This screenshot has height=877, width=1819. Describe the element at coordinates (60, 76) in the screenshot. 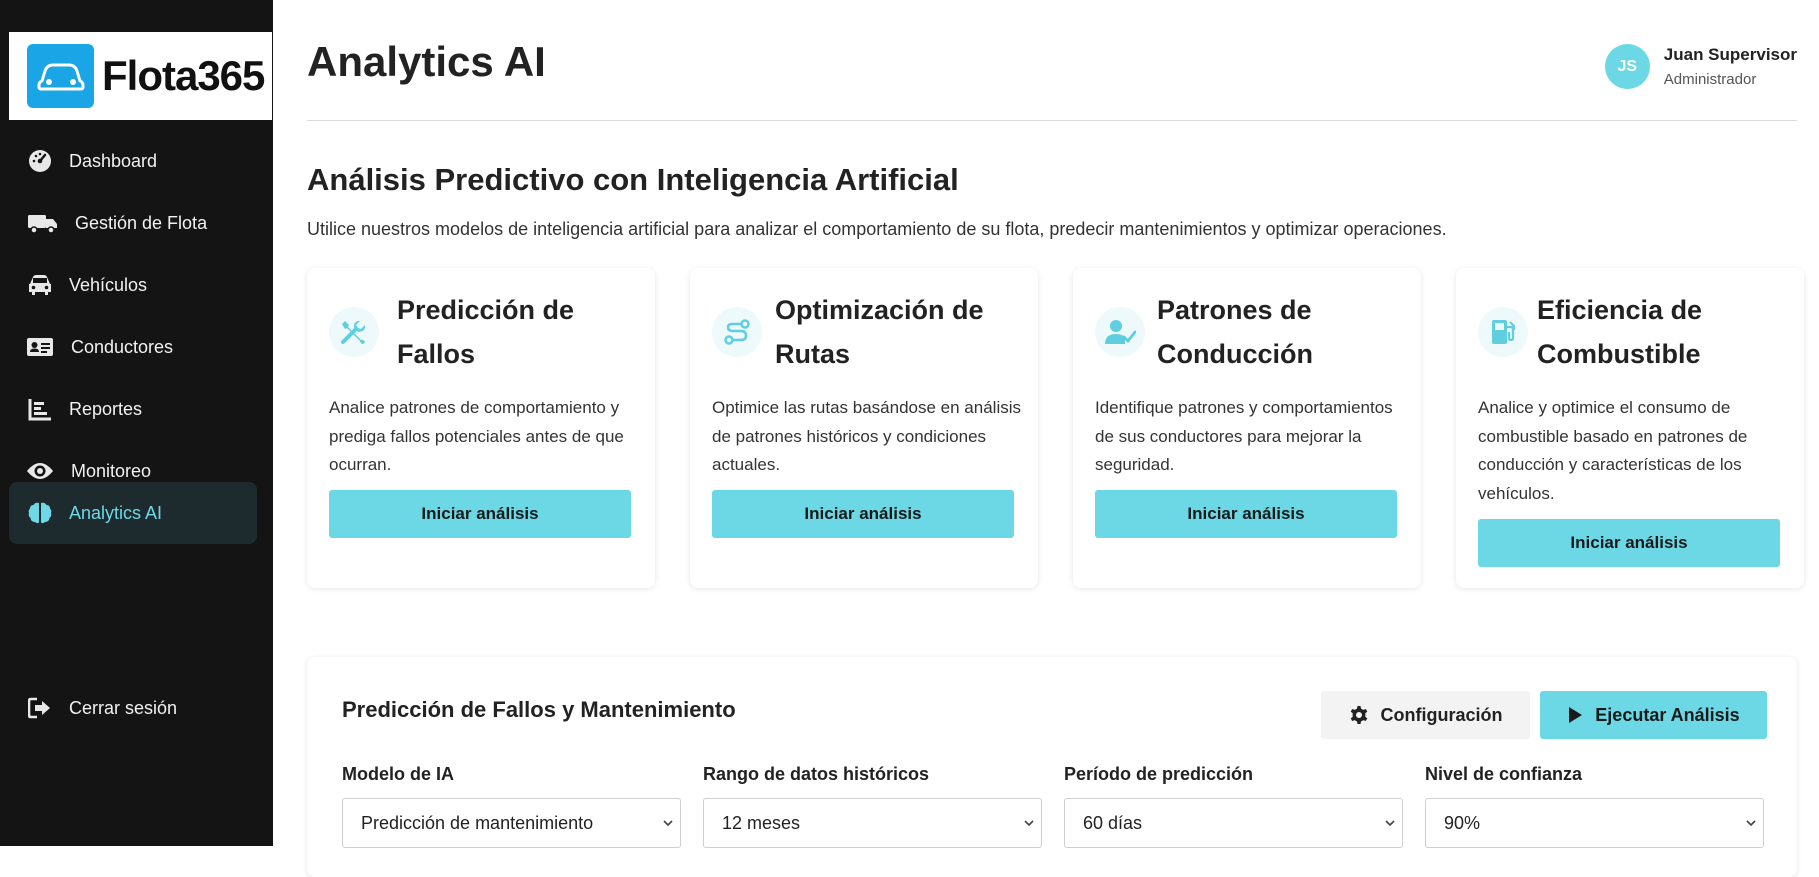

I see `car-logo-icon` at that location.